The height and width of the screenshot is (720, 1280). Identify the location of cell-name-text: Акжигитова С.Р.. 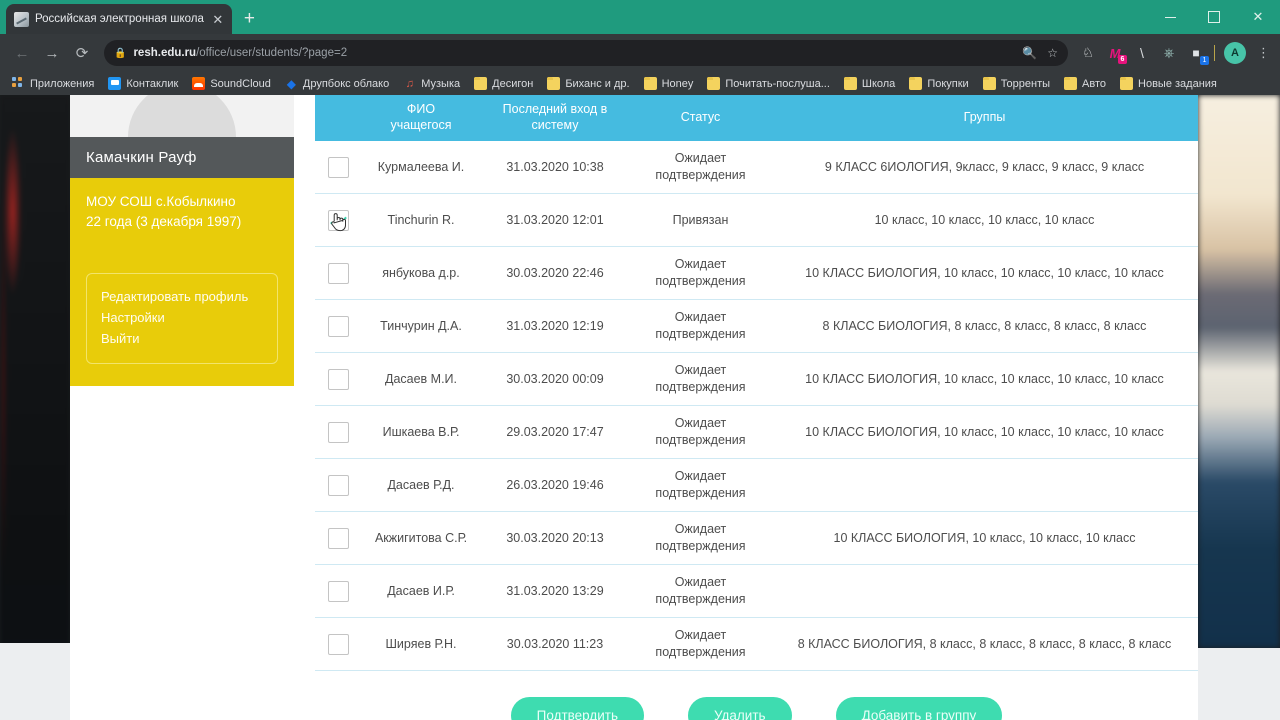
(421, 537).